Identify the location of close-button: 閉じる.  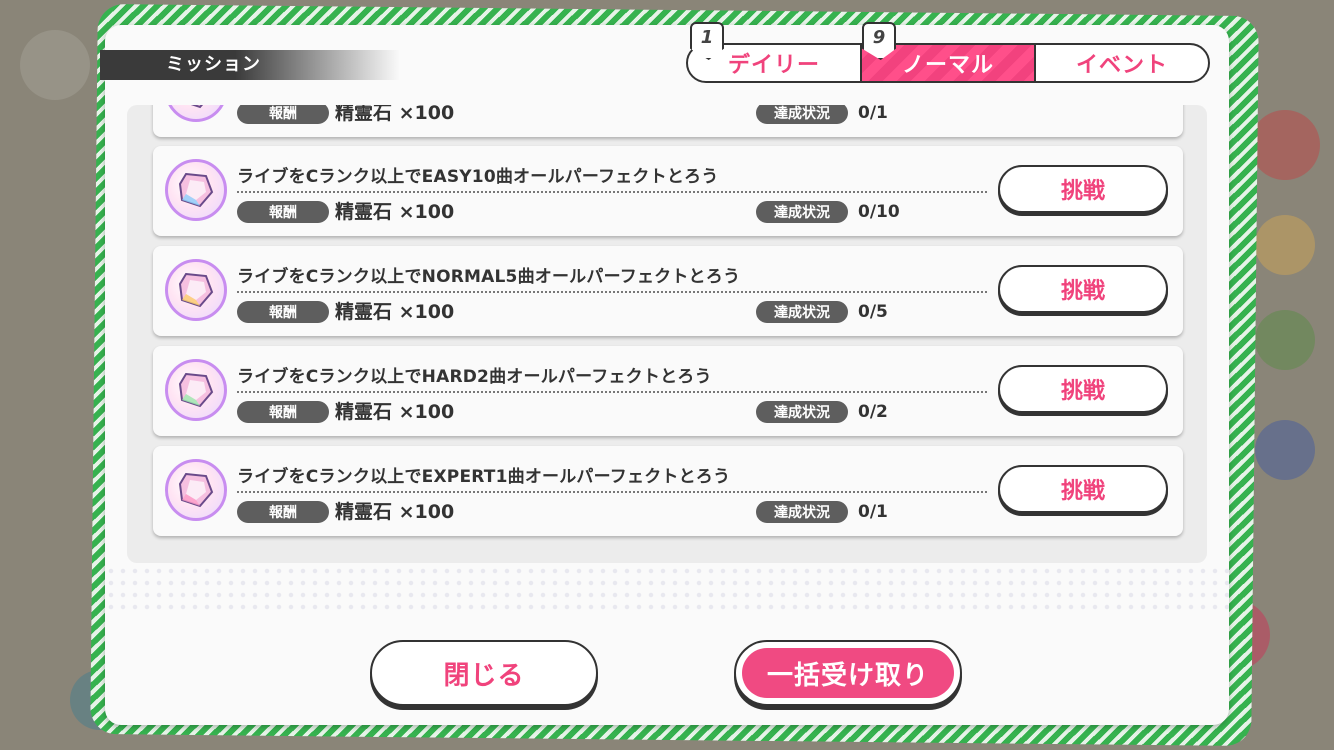
(484, 673).